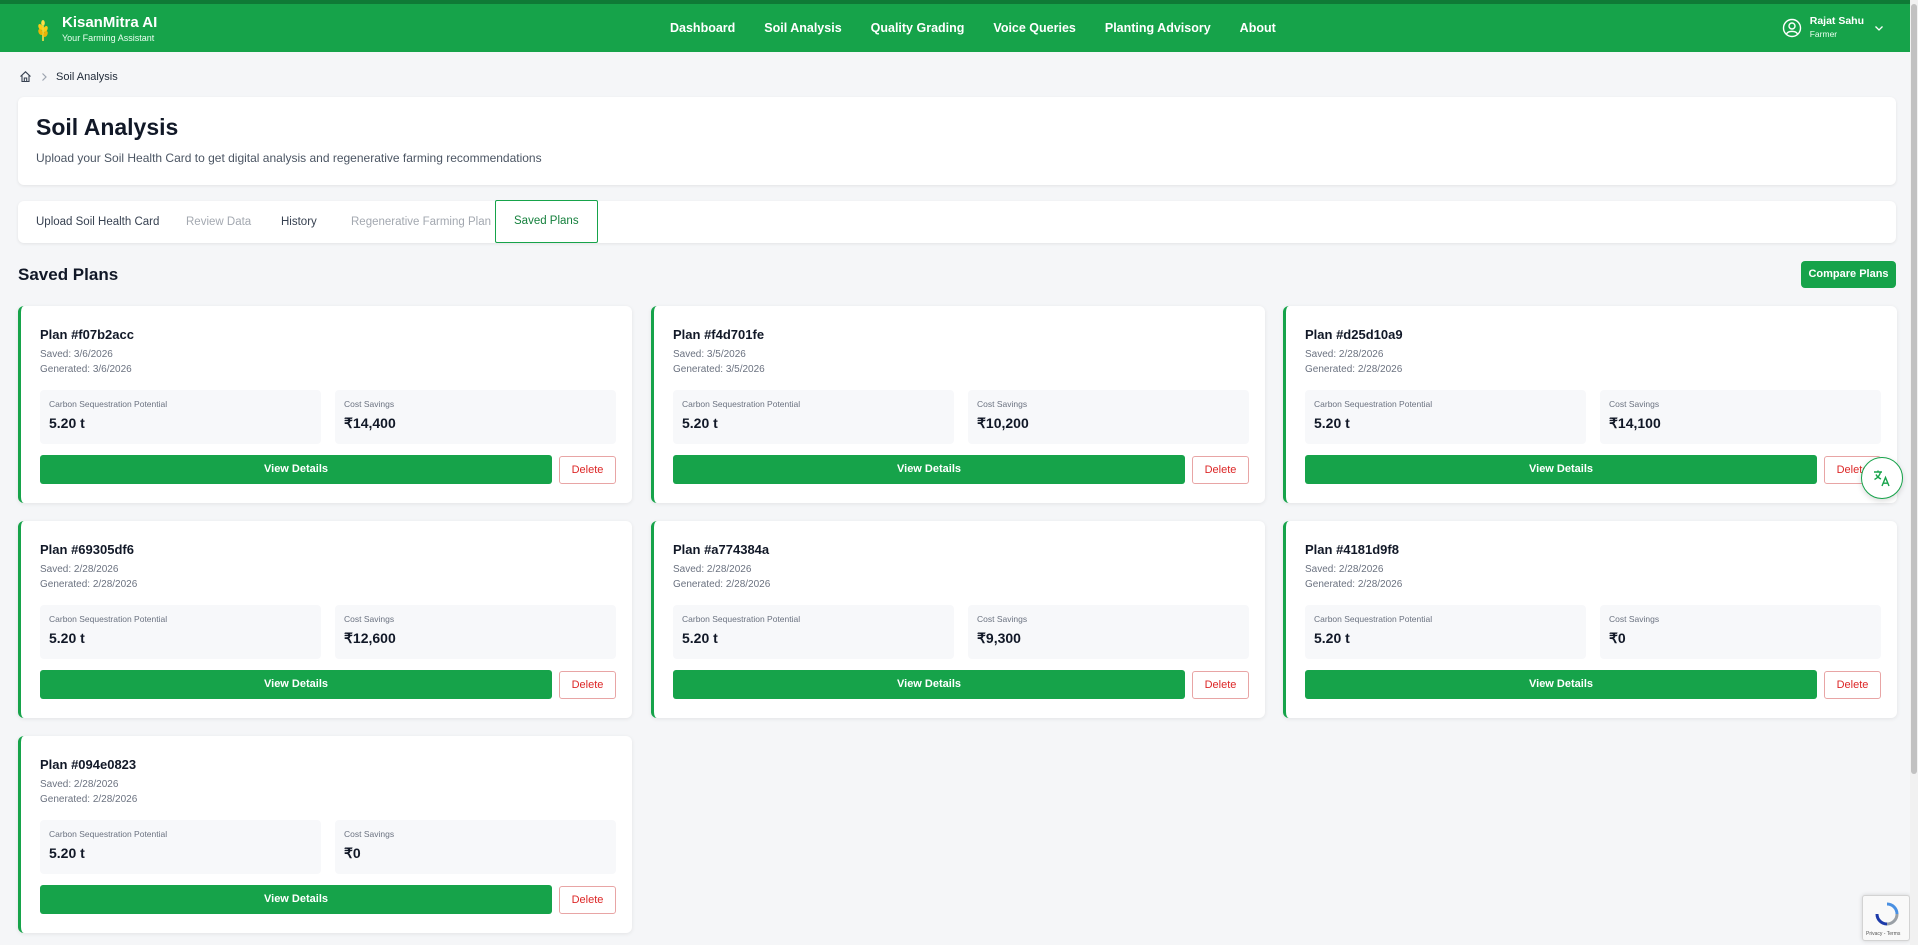 The height and width of the screenshot is (945, 1918). I want to click on cost-metric: Cost Savings ₹14,400, so click(475, 417).